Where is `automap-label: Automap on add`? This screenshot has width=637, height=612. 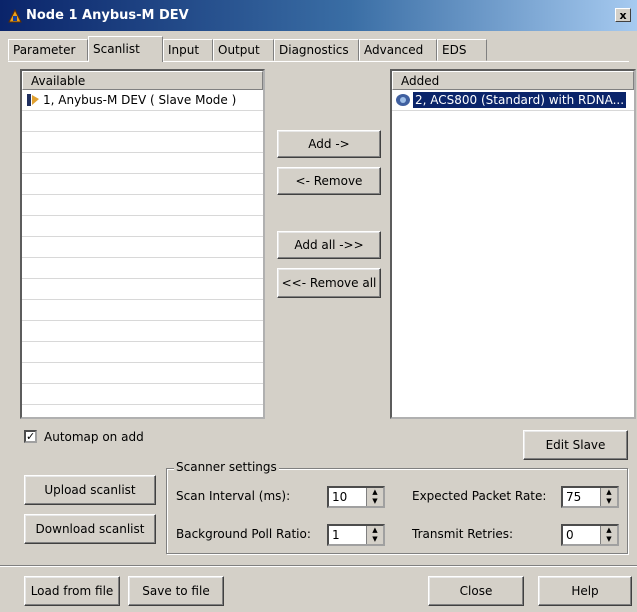
automap-label: Automap on add is located at coordinates (94, 437).